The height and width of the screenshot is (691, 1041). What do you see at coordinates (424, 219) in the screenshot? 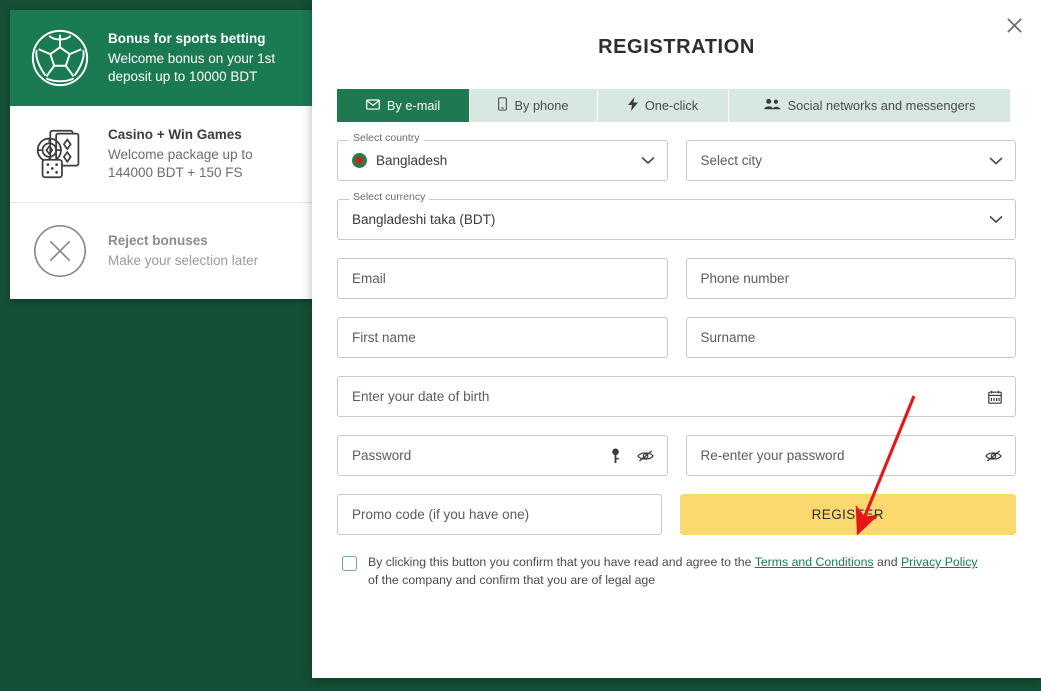
I see `currency-value: Bangladeshi taka (BDT)` at bounding box center [424, 219].